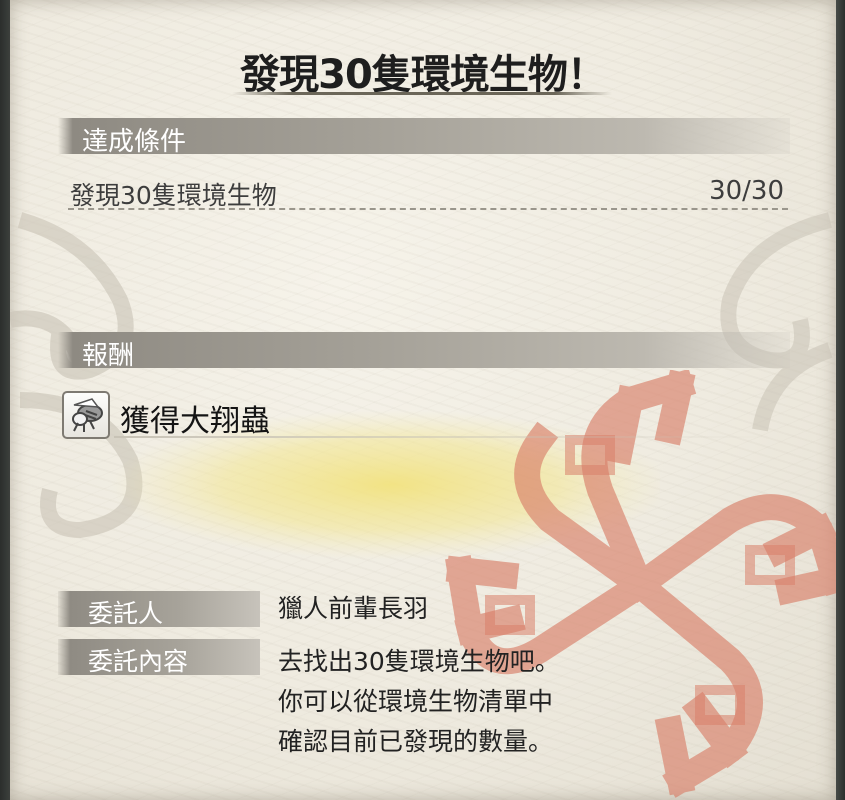 The image size is (845, 800). Describe the element at coordinates (424, 351) in the screenshot. I see `rewards-header-bar: 報酬` at that location.